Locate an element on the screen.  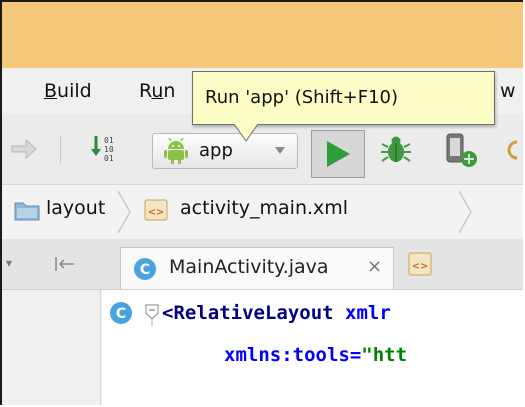
gutter-divider is located at coordinates (100, 347).